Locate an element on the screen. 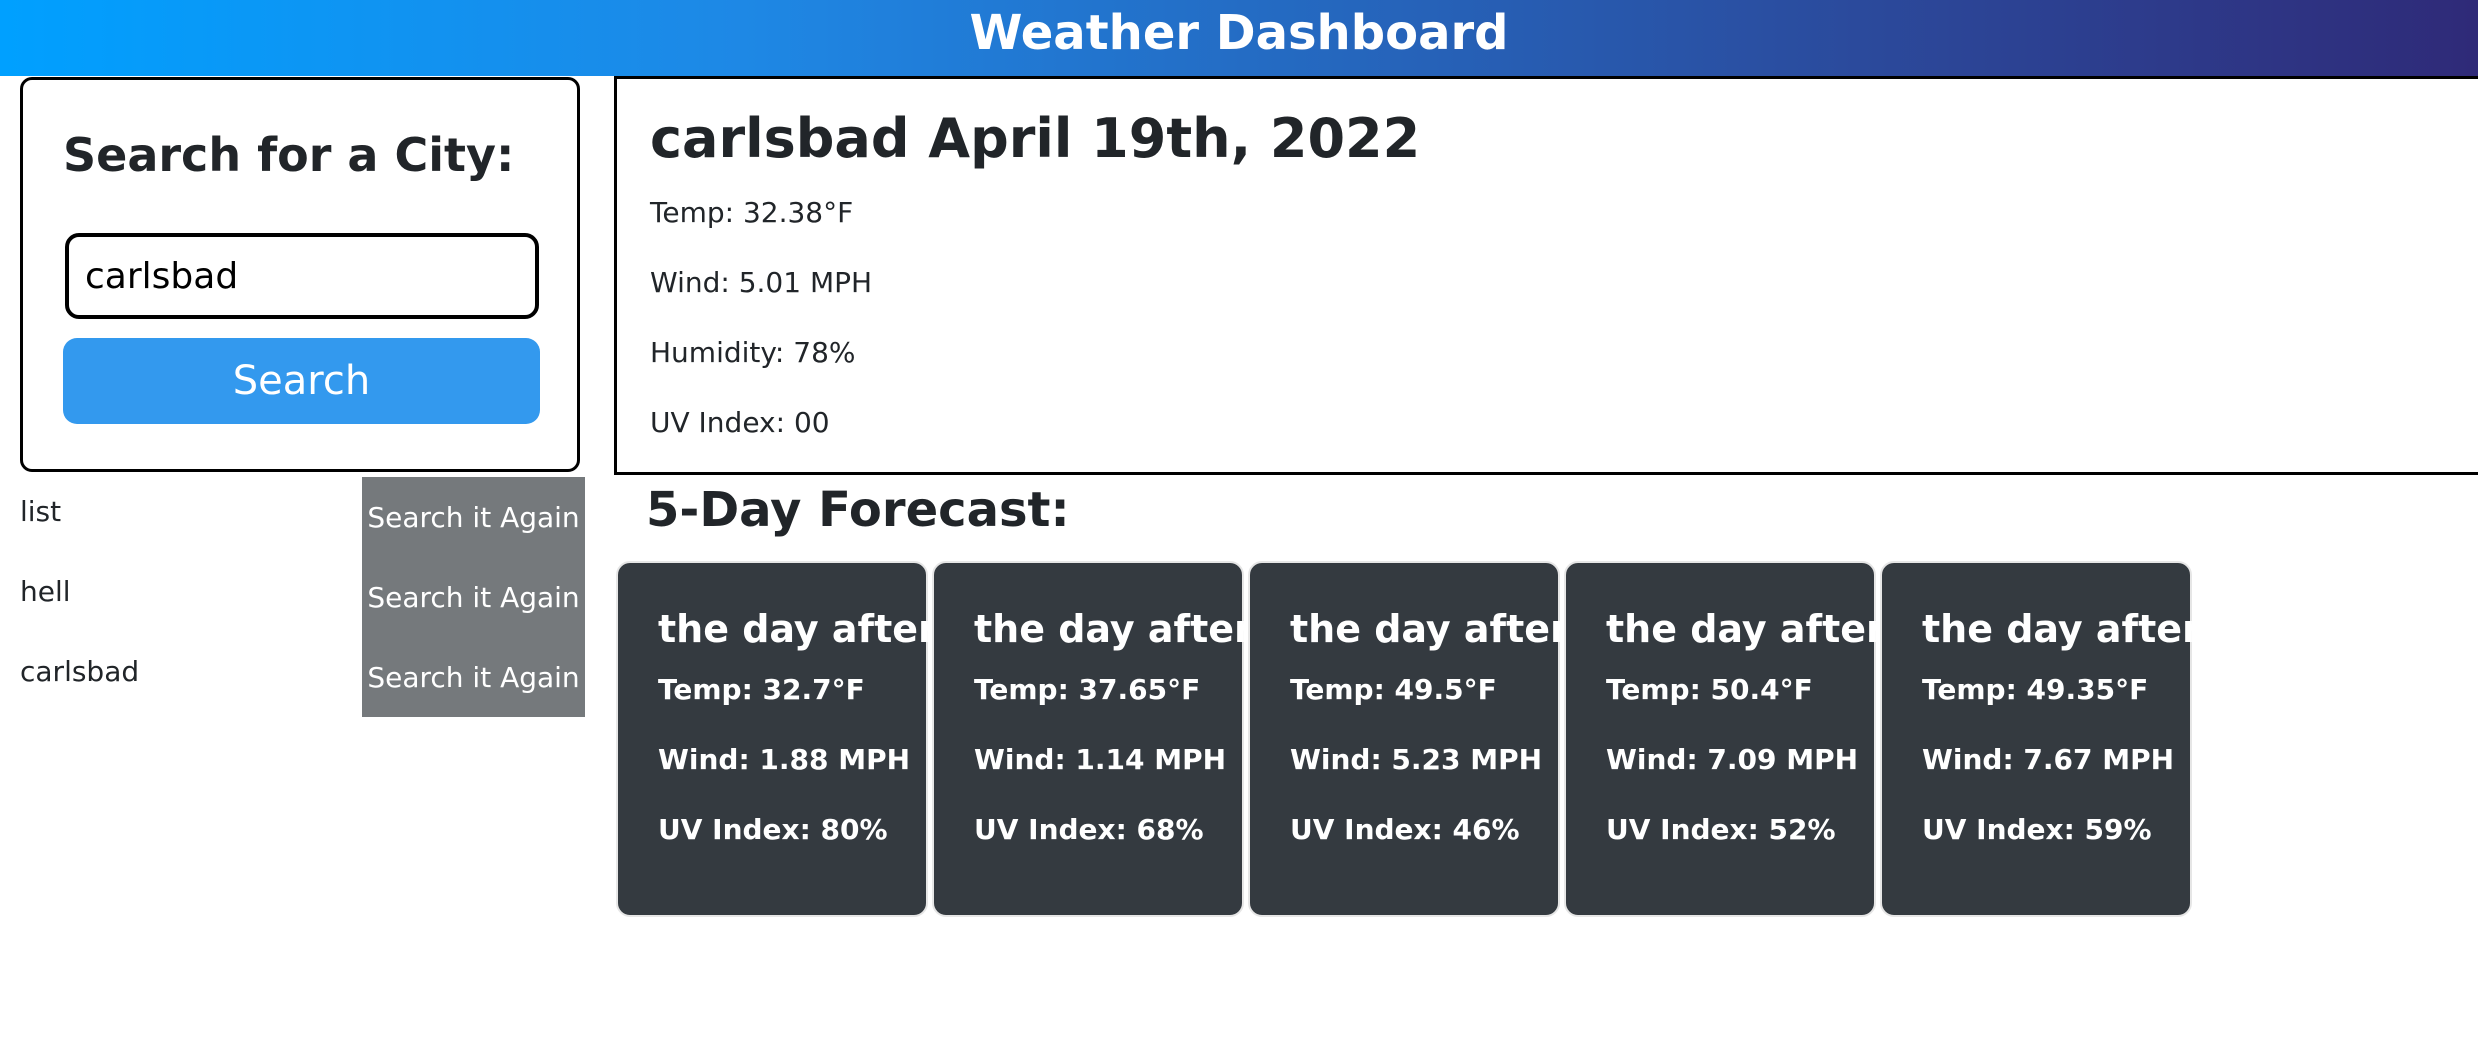  forecast-temp: Temp: 49.35°F is located at coordinates (2035, 689).